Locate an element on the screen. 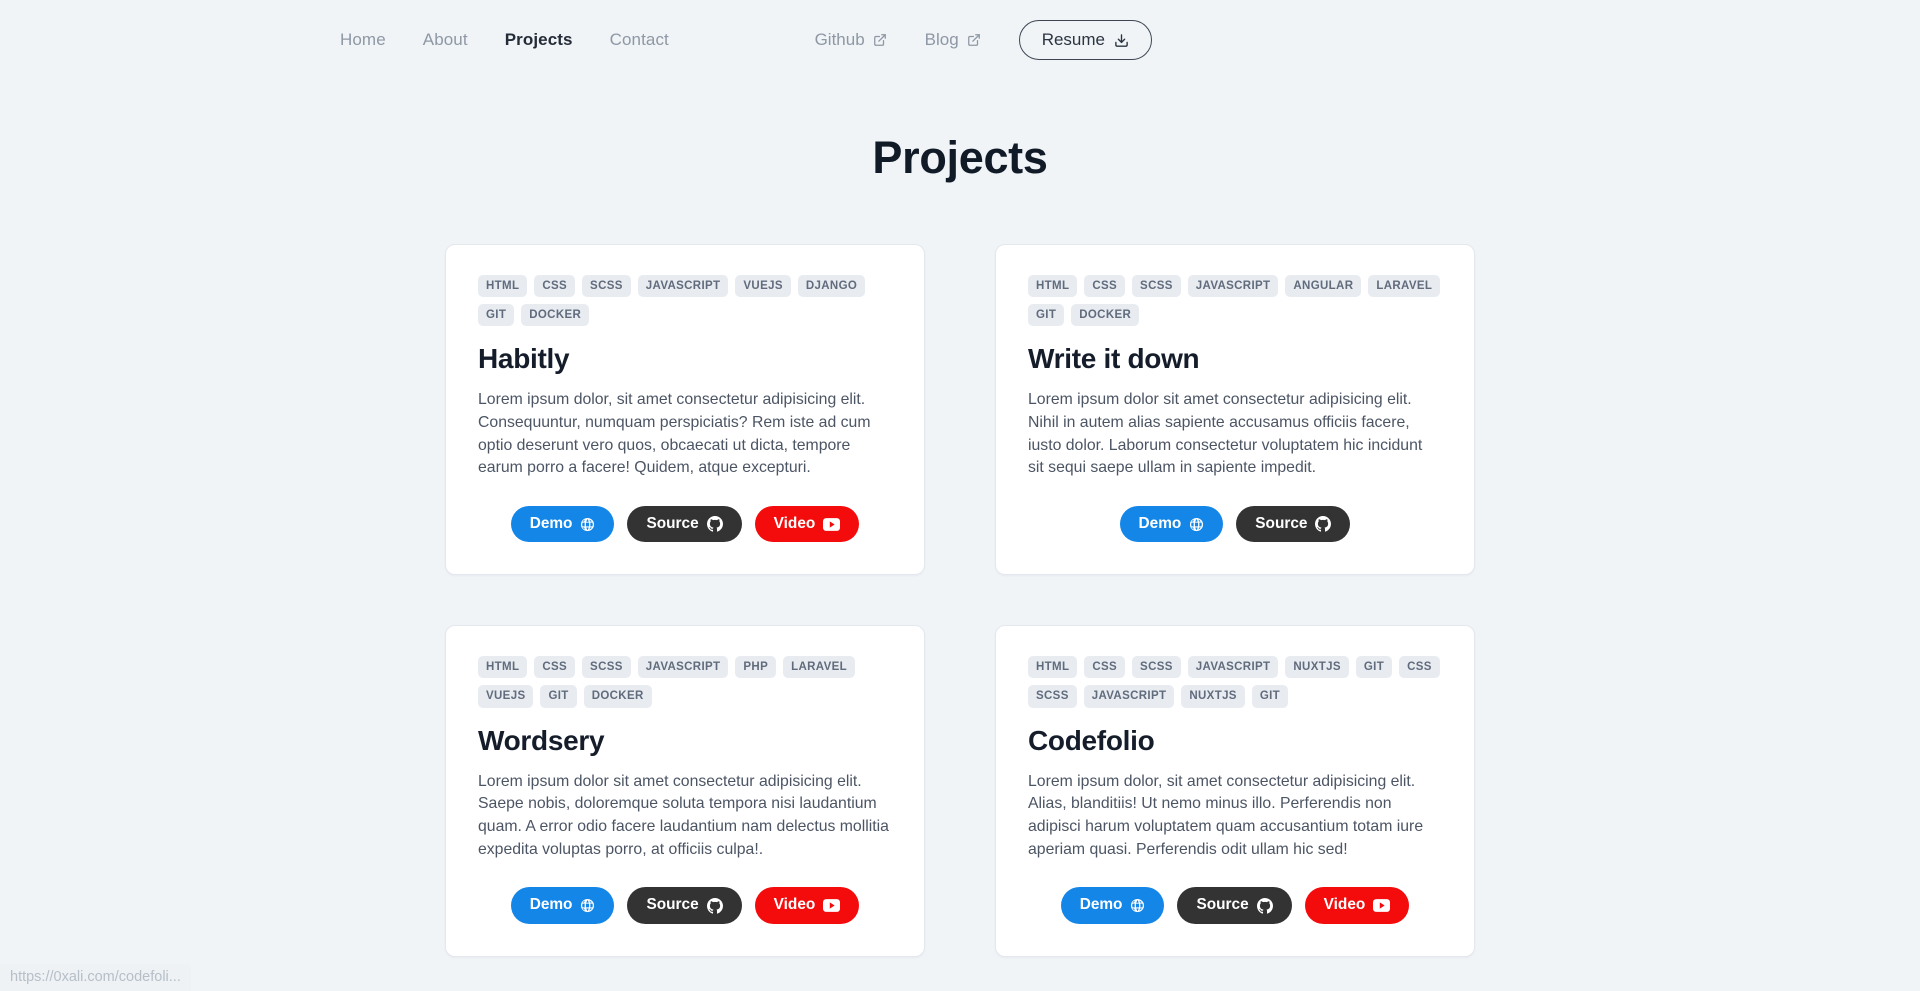 The width and height of the screenshot is (1920, 991). nav-secondary-links: Github Blog Resume is located at coordinates (983, 40).